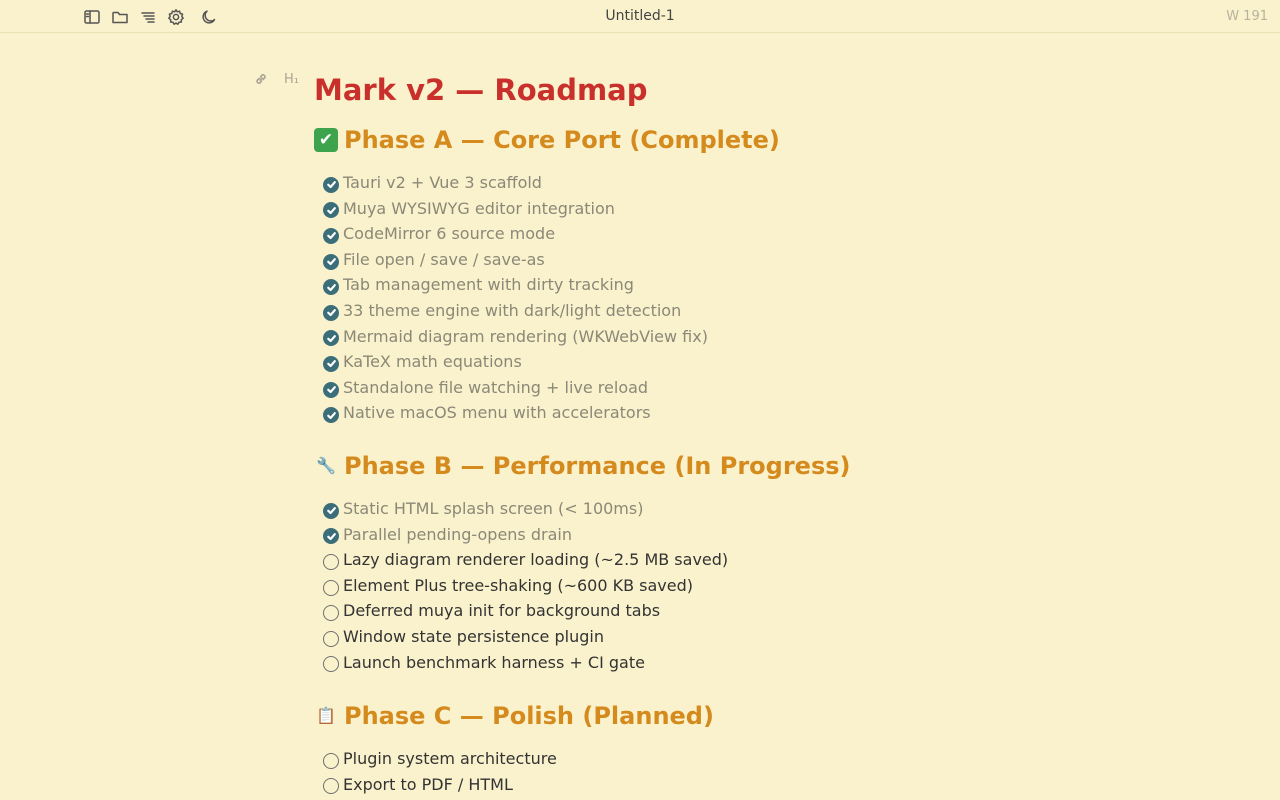 The width and height of the screenshot is (1280, 800). What do you see at coordinates (1247, 16) in the screenshot?
I see `word-count: W 191` at bounding box center [1247, 16].